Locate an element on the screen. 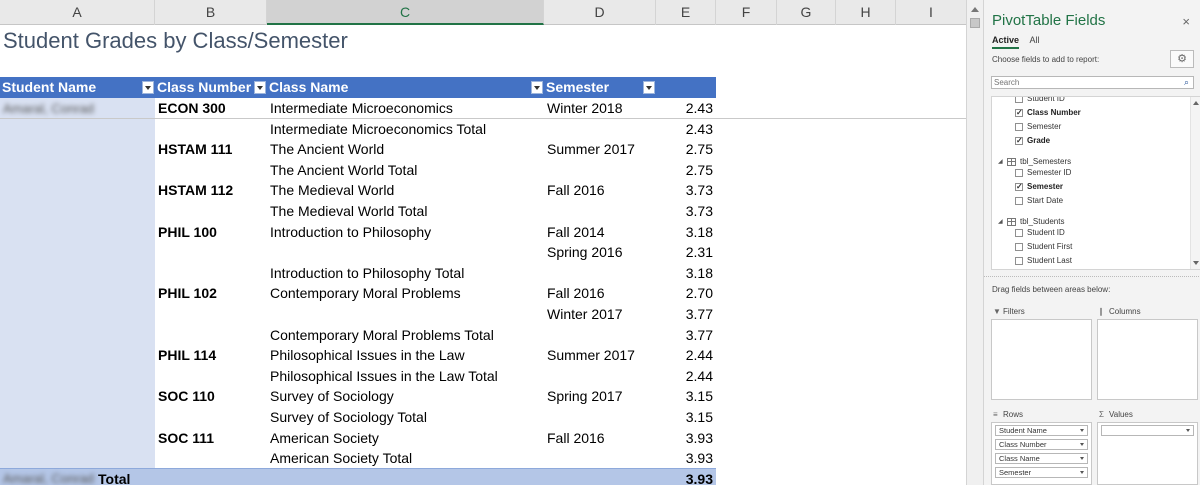  scroll-down-icon is located at coordinates (1196, 263).